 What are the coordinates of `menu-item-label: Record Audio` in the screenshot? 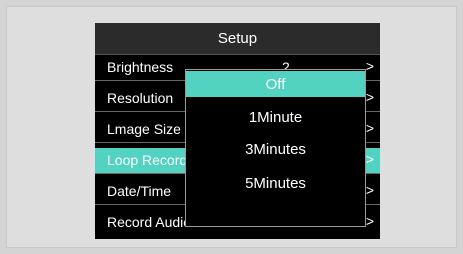 It's located at (149, 222).